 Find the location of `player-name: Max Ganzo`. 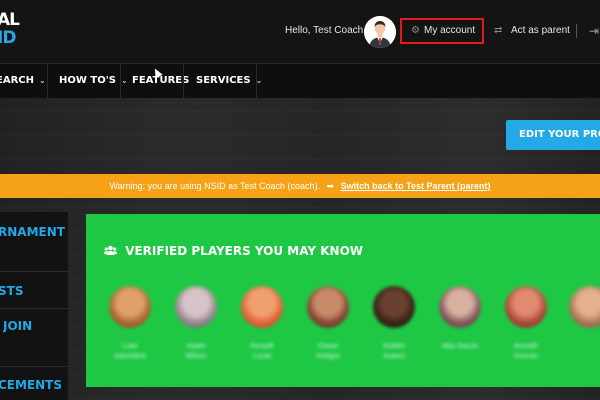

player-name: Max Ganzo is located at coordinates (460, 346).